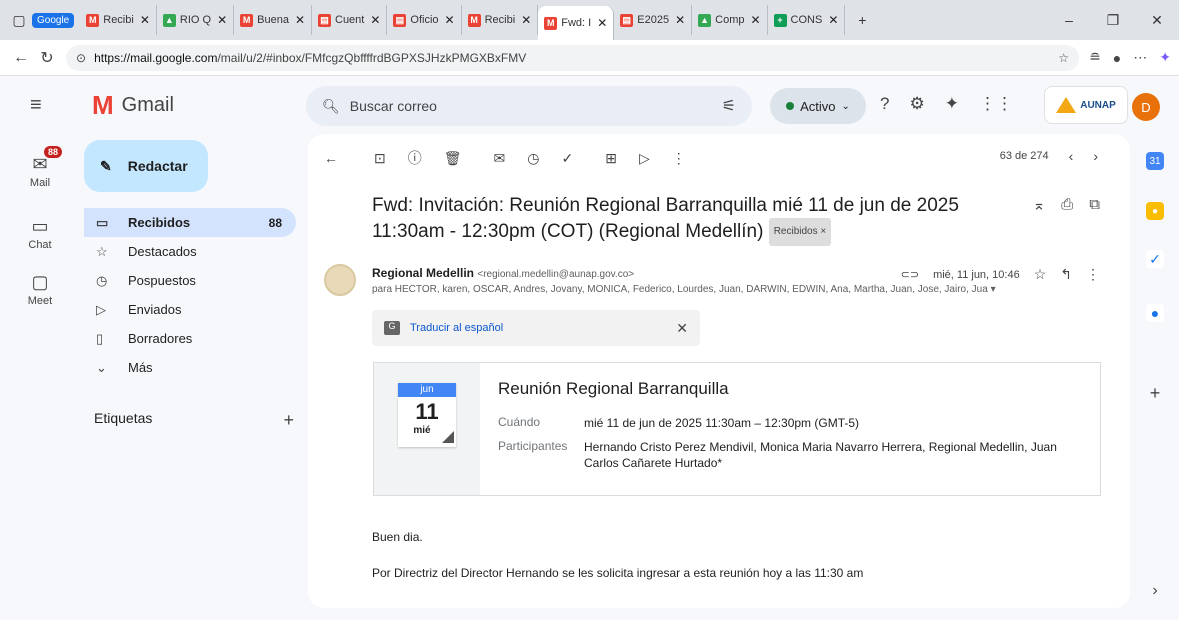  I want to click on add-task-icon: ✓, so click(567, 158).